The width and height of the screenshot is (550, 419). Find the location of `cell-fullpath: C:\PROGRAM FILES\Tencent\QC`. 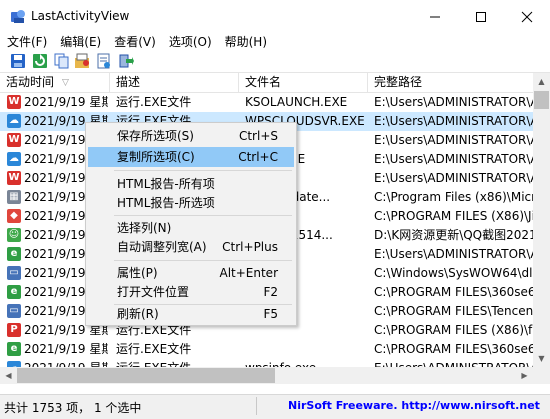

cell-fullpath: C:\PROGRAM FILES\Tencent\QC is located at coordinates (453, 311).